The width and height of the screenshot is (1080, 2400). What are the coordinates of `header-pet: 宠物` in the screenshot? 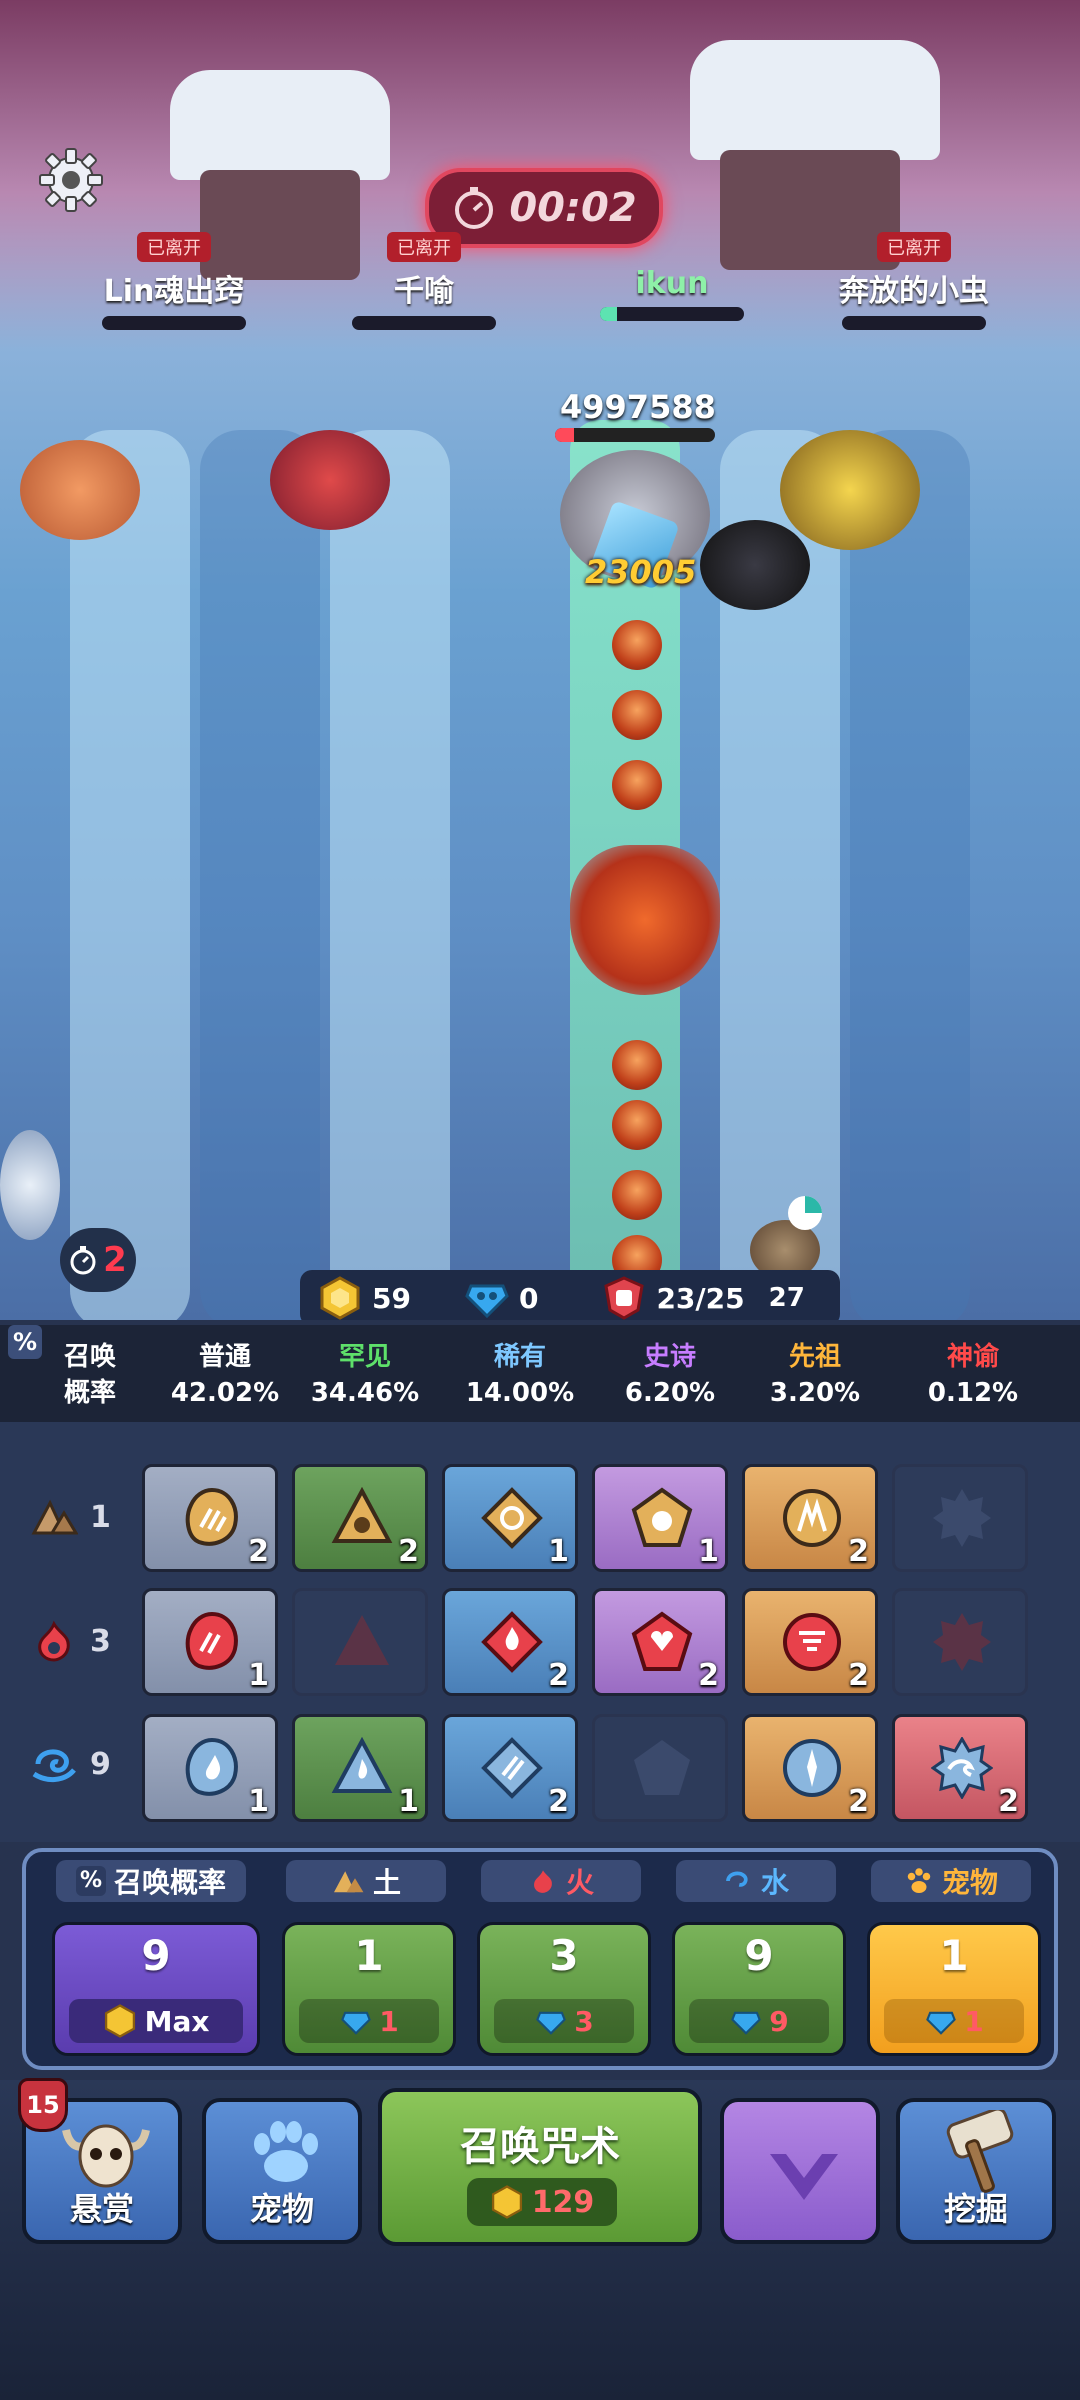 It's located at (951, 1881).